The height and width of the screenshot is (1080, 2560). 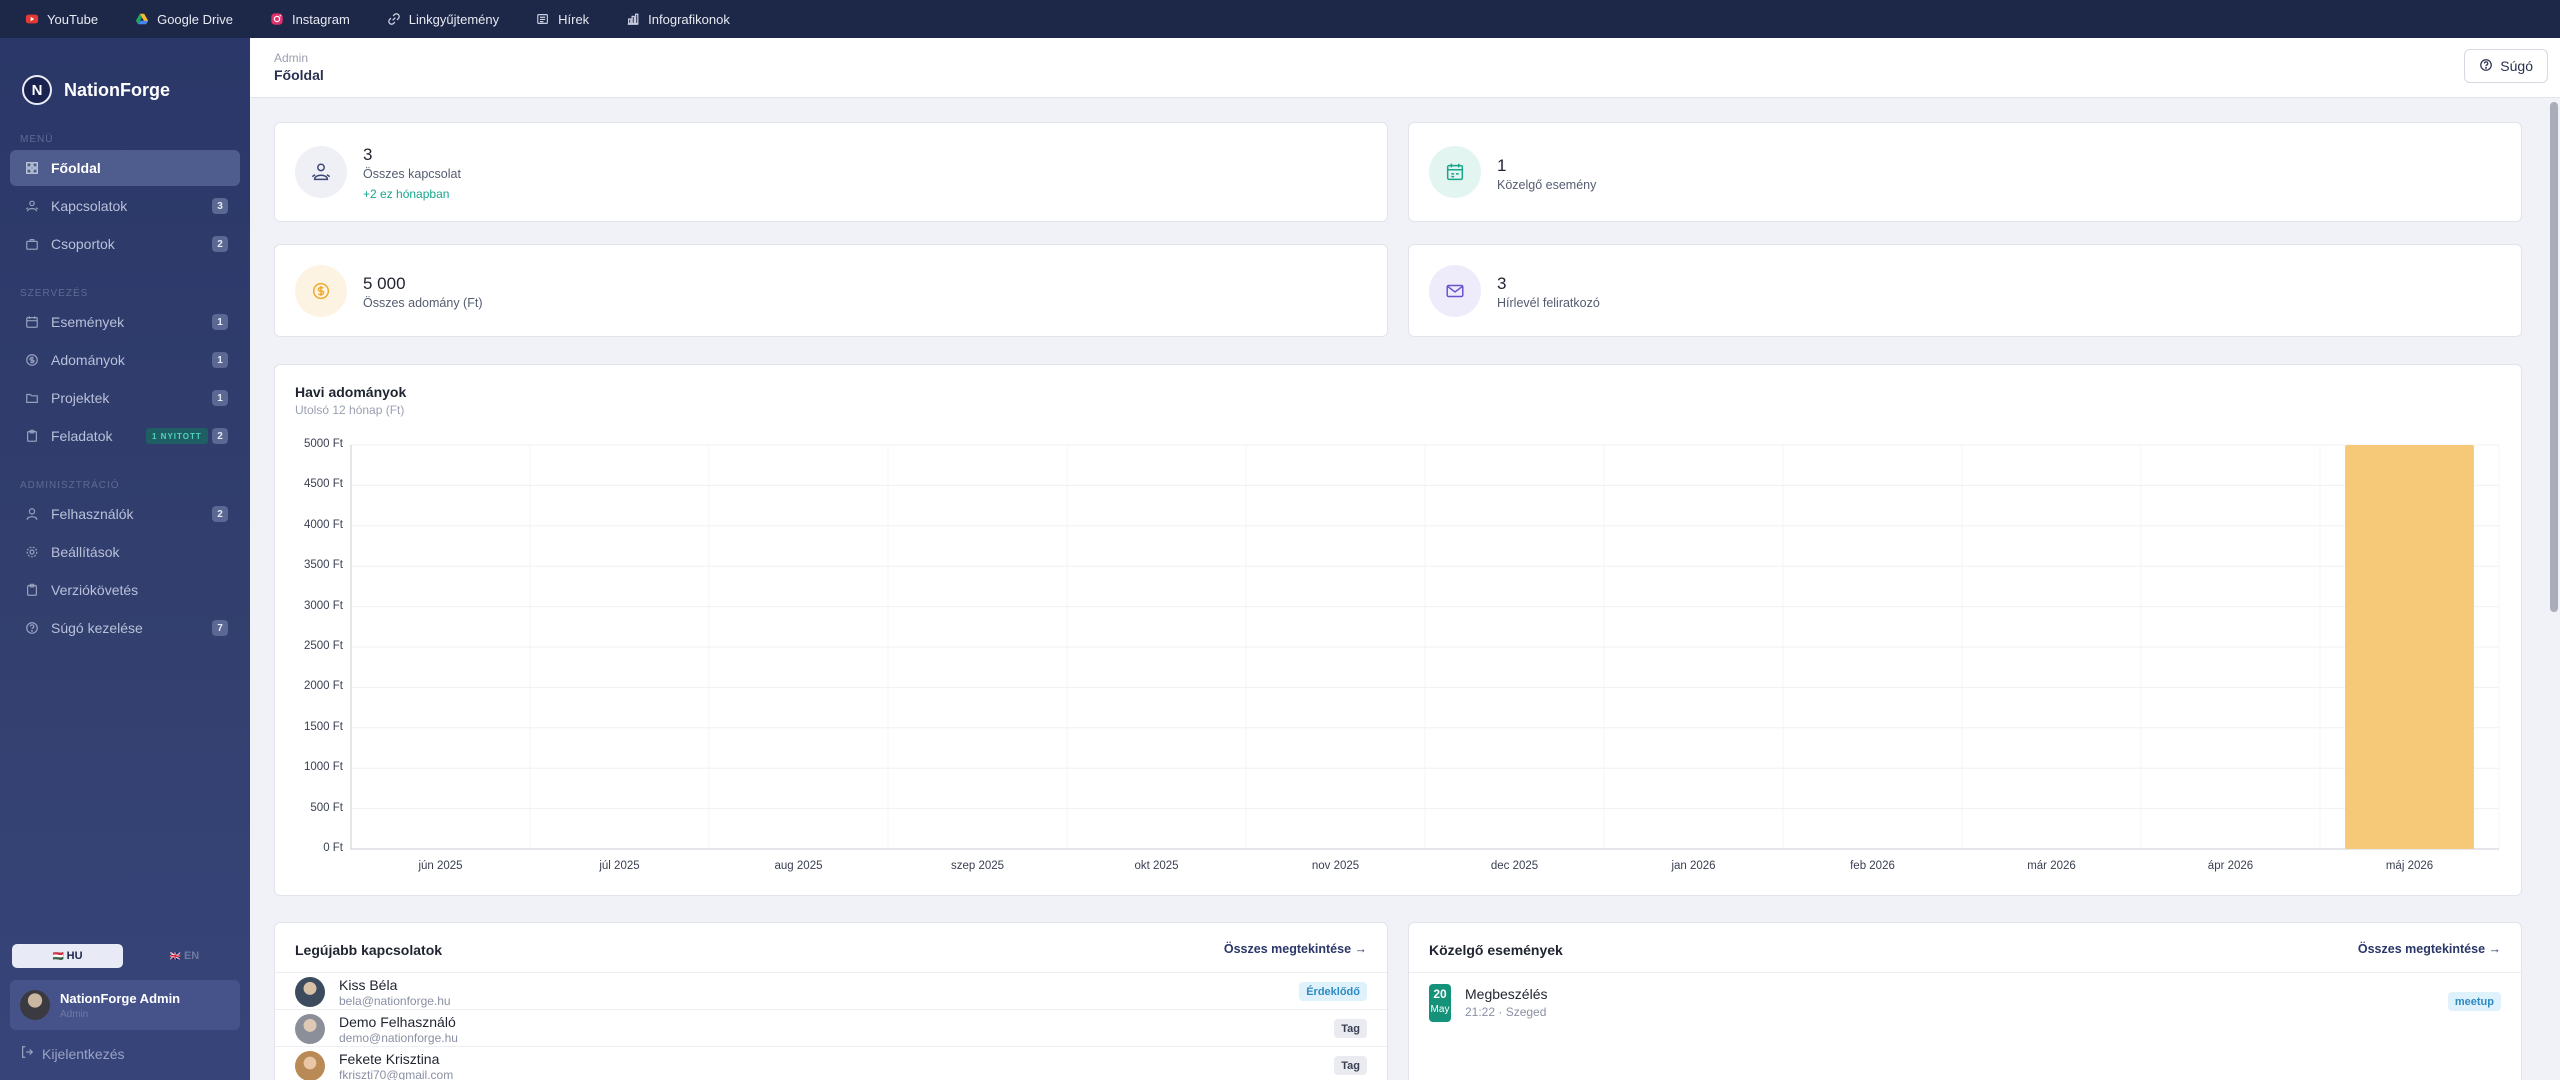 I want to click on x-tick-label: szep 2025, so click(x=977, y=866).